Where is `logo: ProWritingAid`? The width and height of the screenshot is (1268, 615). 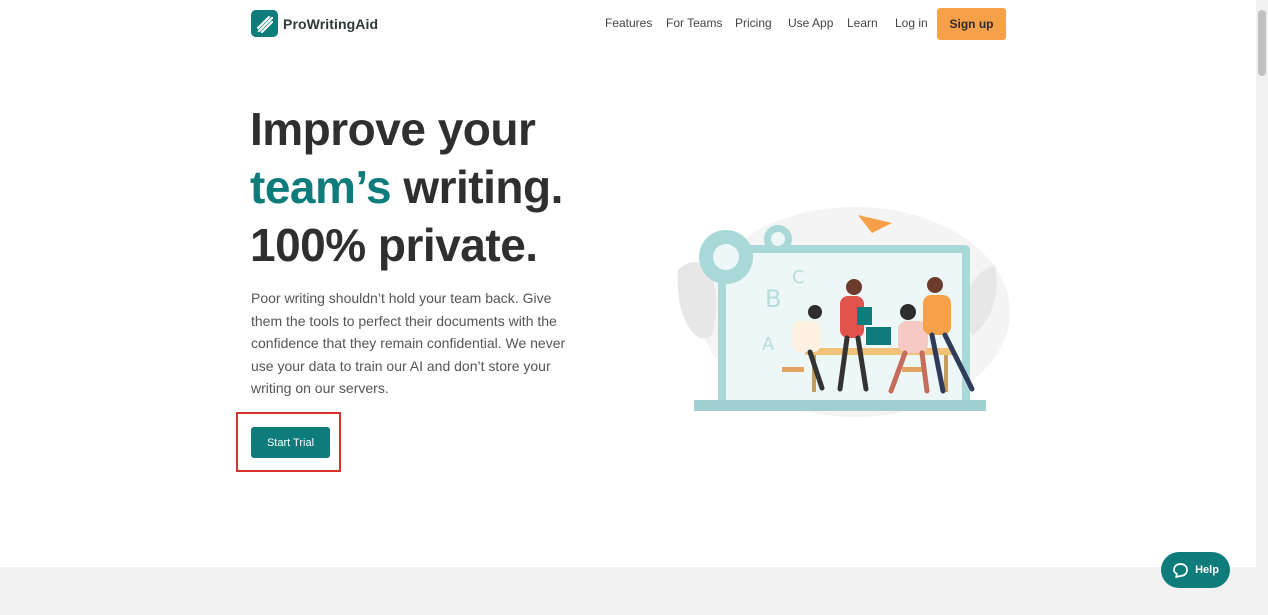 logo: ProWritingAid is located at coordinates (314, 23).